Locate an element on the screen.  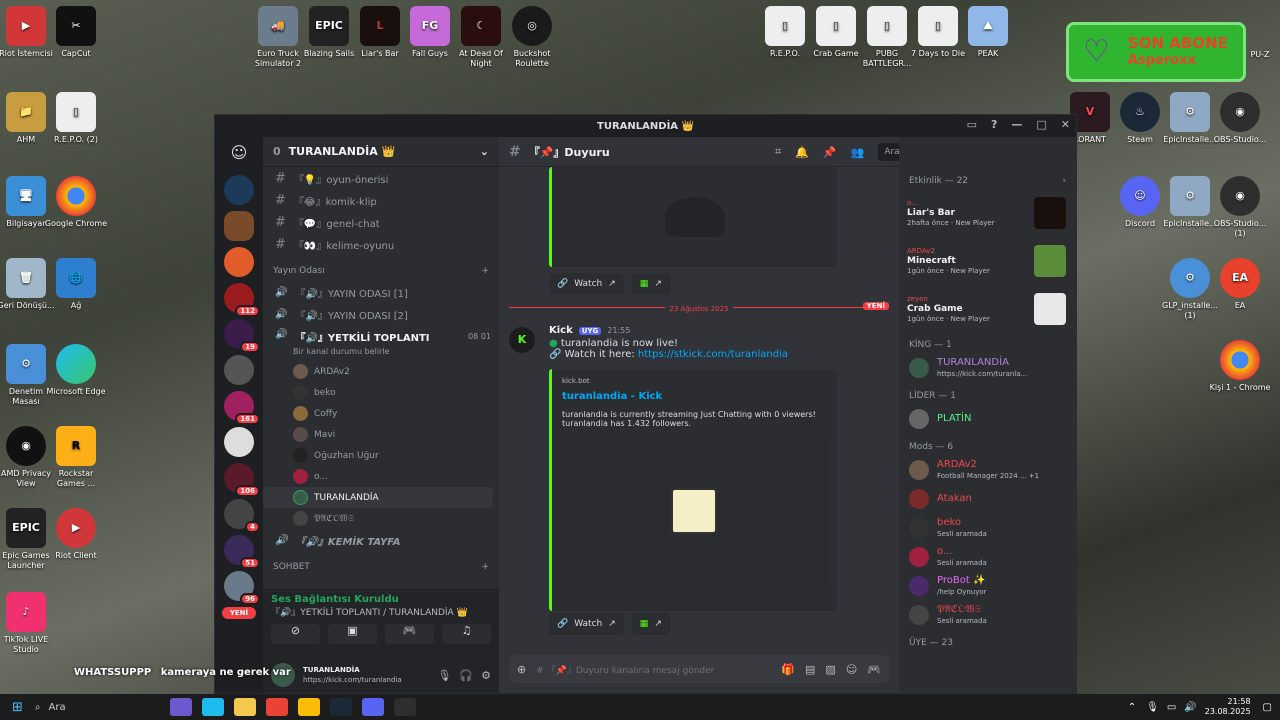
pin-icon: 📌 is located at coordinates (830, 152).